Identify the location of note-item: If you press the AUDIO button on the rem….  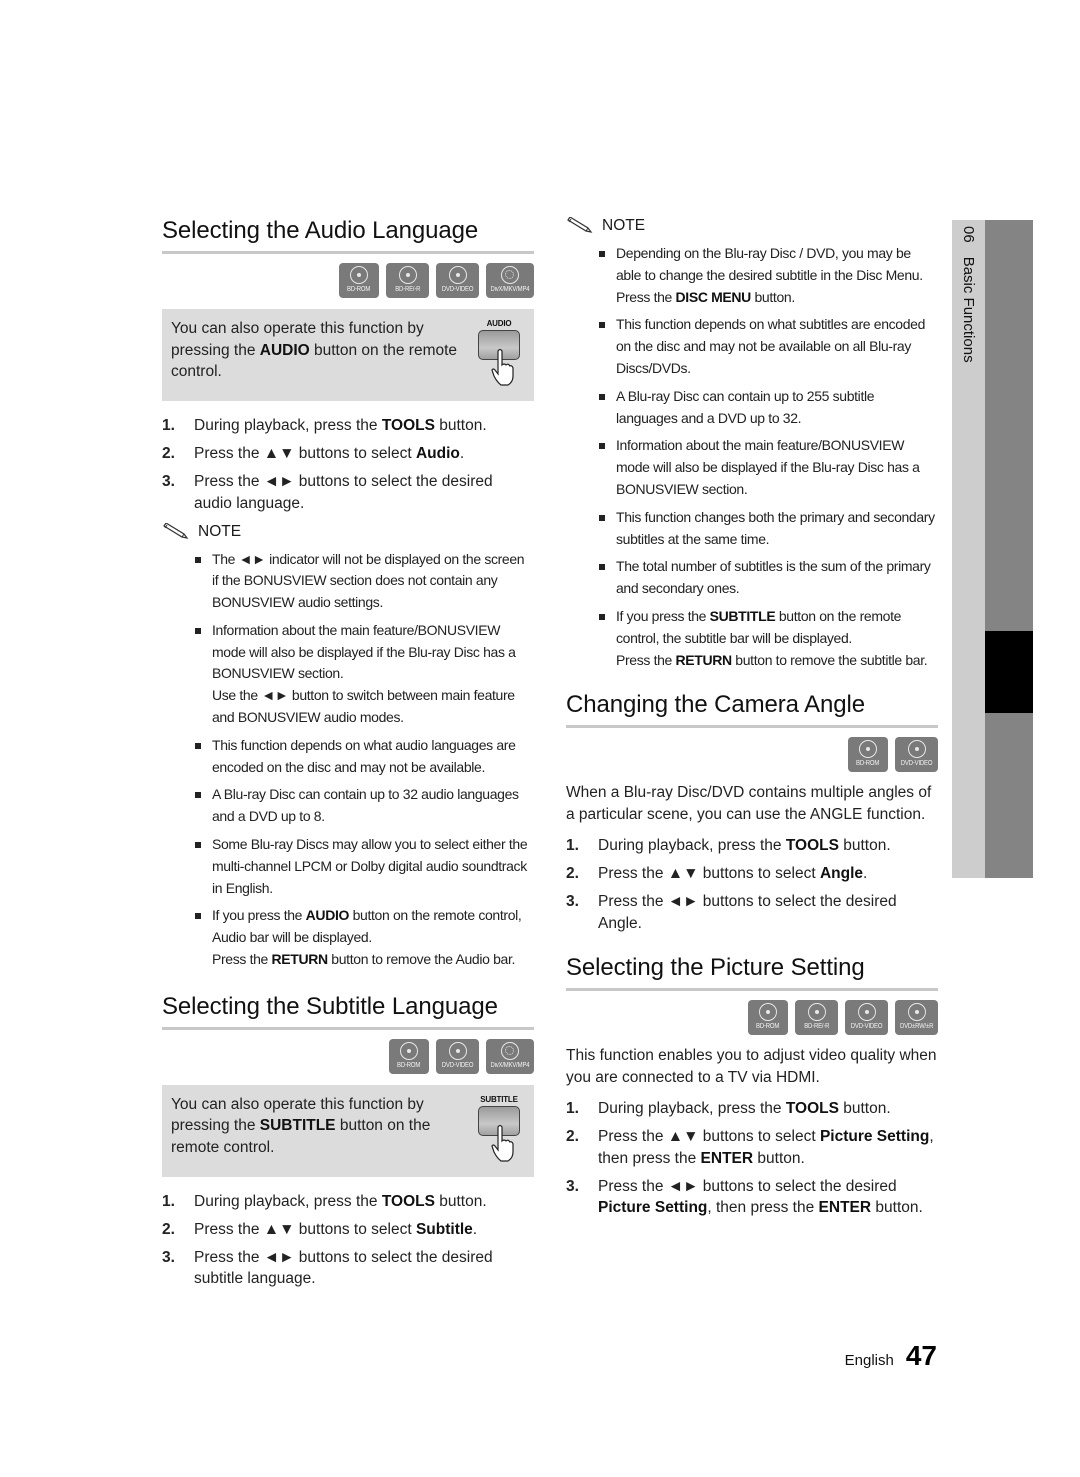
(364, 937).